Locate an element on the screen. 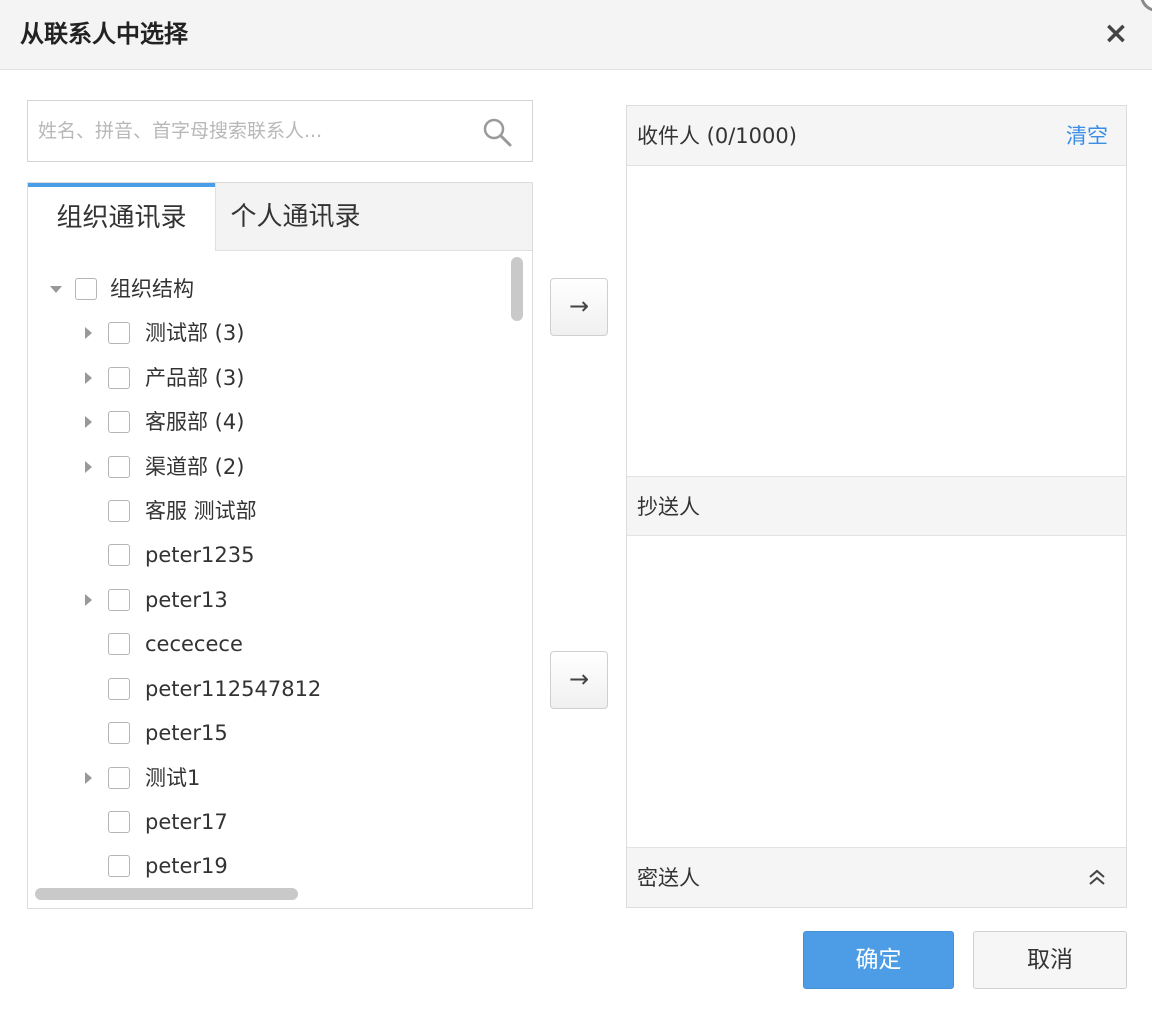  cc-section-header: 抄送人 is located at coordinates (876, 506).